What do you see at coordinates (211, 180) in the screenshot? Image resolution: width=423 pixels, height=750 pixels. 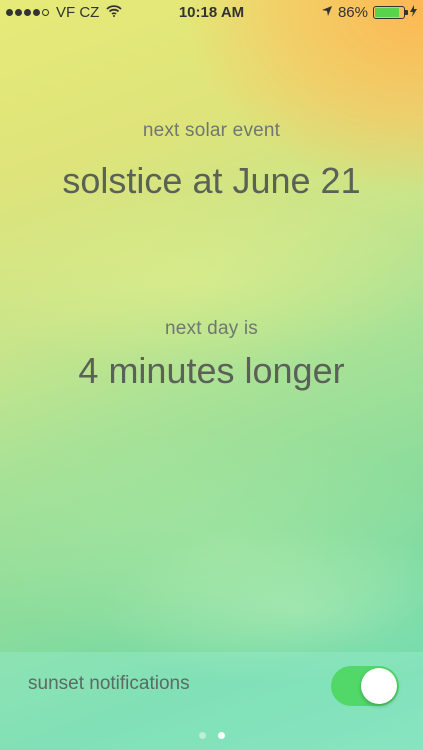 I see `next-solar-event-value: solstice at June 21` at bounding box center [211, 180].